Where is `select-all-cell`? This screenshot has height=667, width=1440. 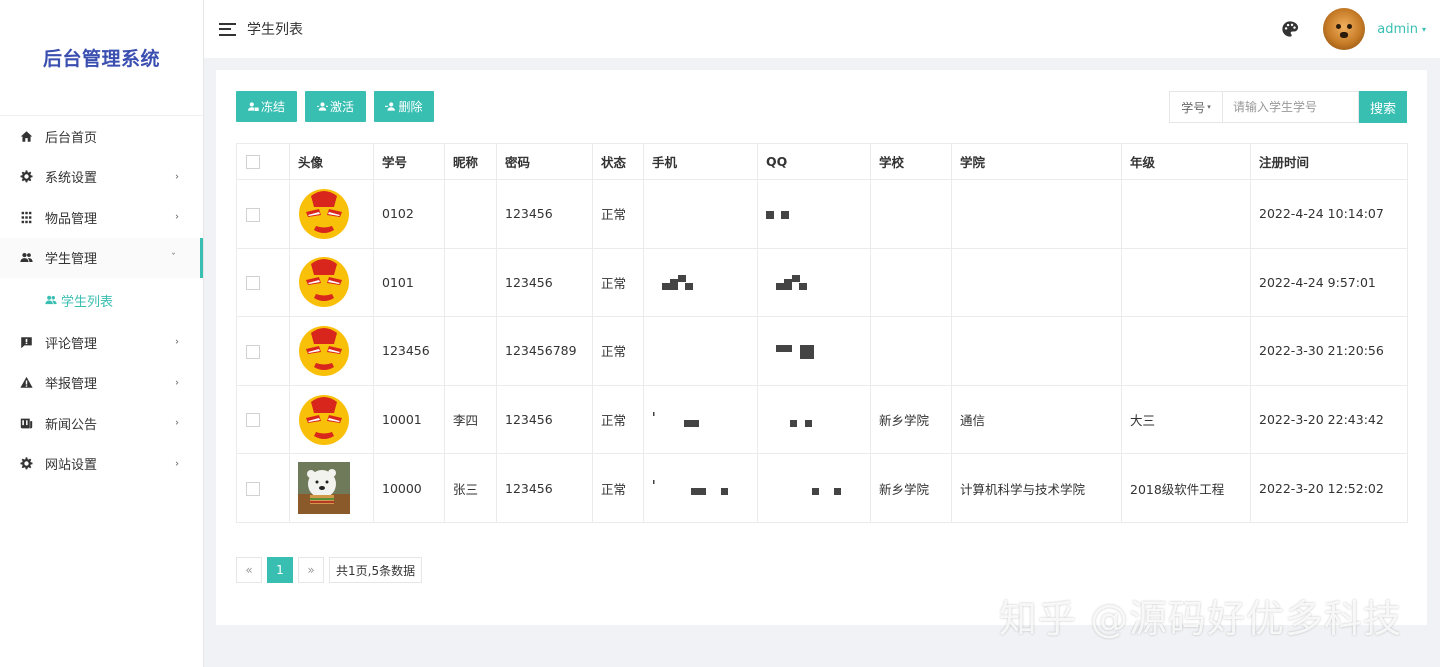
select-all-cell is located at coordinates (263, 161).